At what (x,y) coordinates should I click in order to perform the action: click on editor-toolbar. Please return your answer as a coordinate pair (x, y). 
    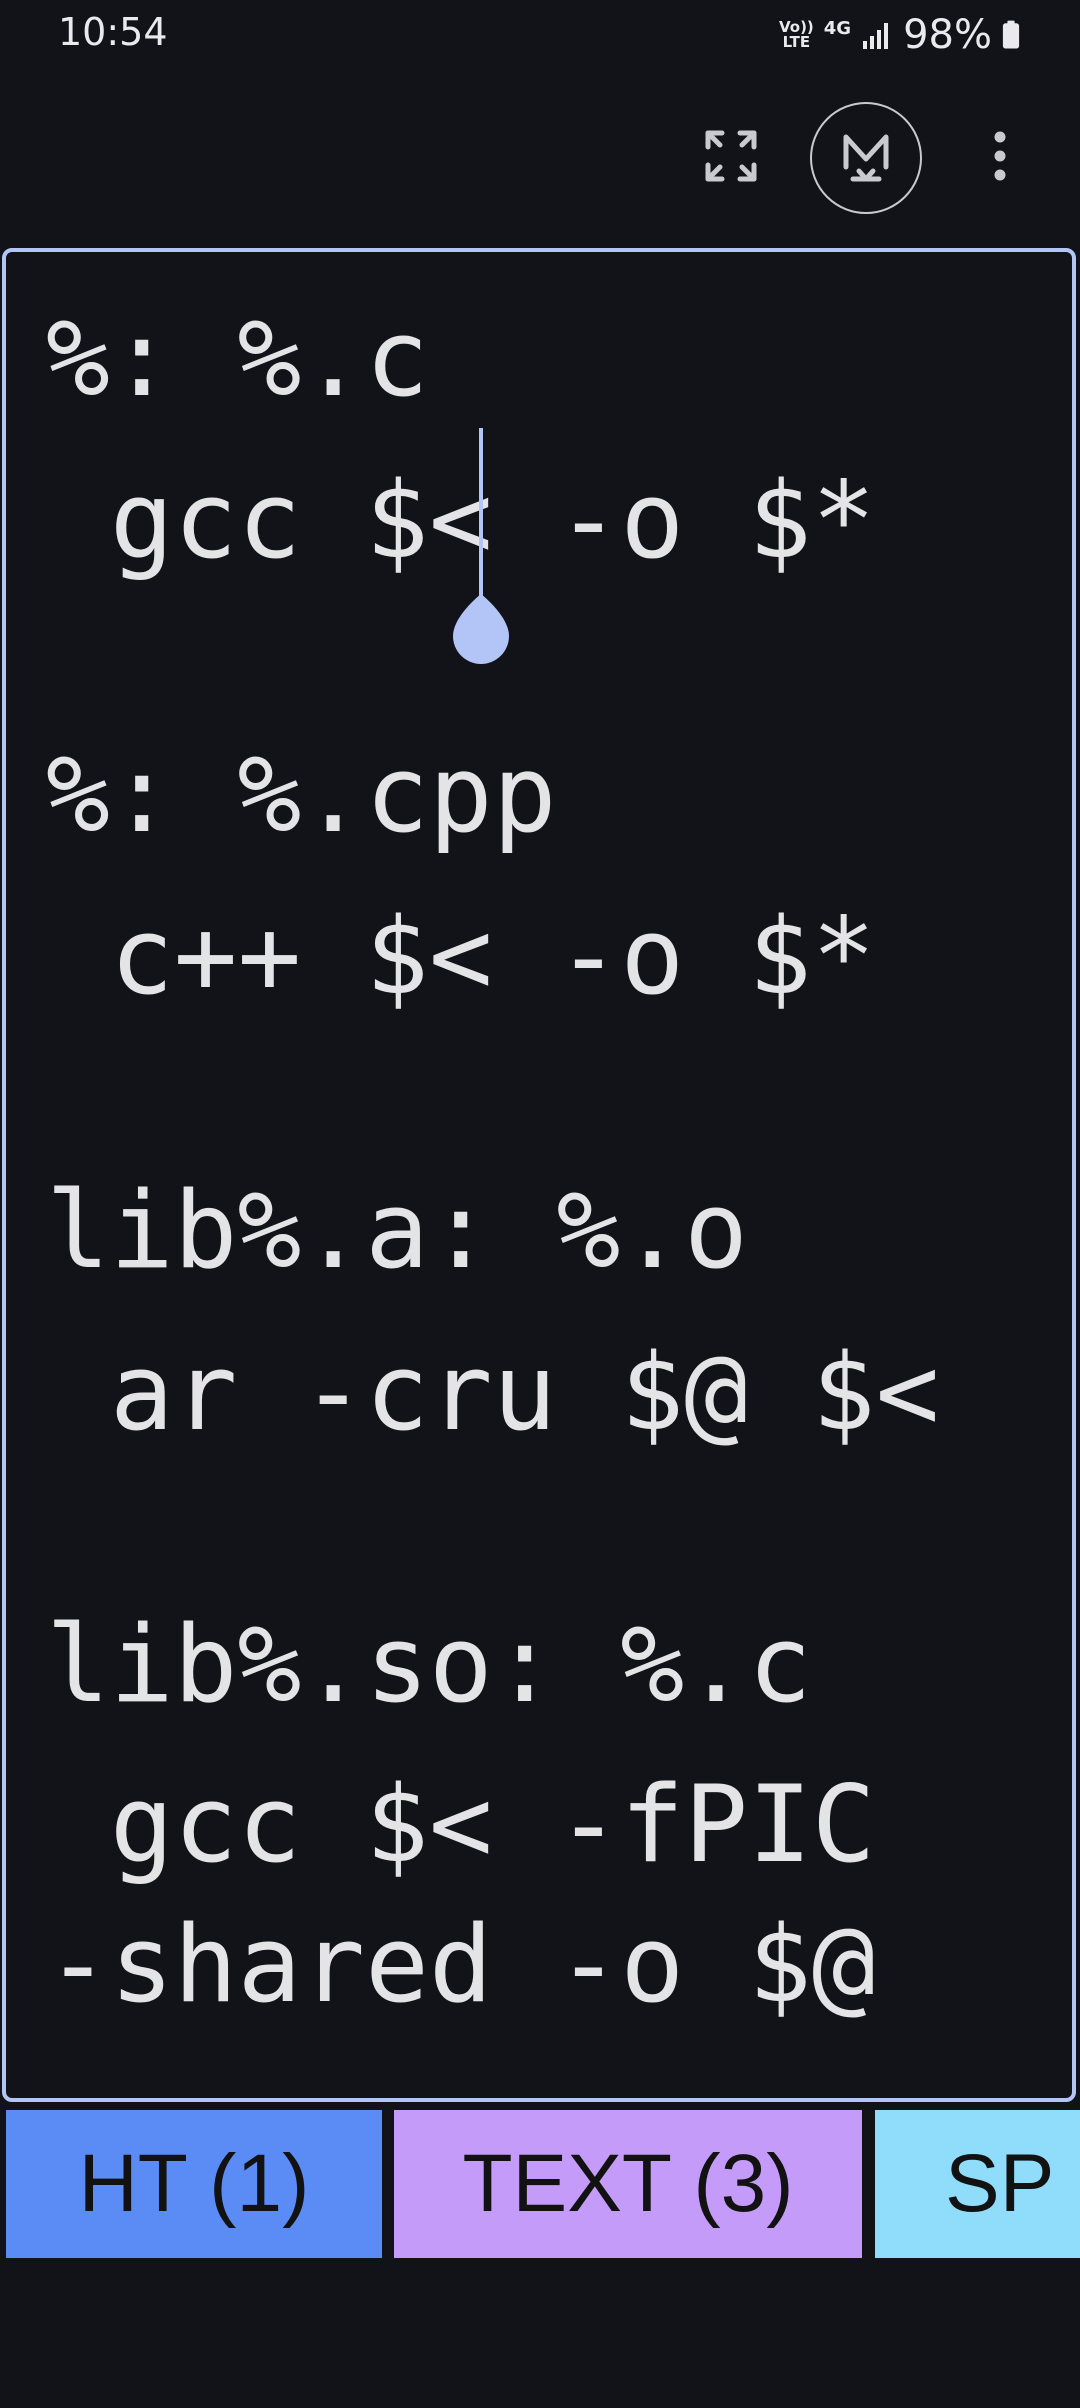
    Looking at the image, I should click on (540, 156).